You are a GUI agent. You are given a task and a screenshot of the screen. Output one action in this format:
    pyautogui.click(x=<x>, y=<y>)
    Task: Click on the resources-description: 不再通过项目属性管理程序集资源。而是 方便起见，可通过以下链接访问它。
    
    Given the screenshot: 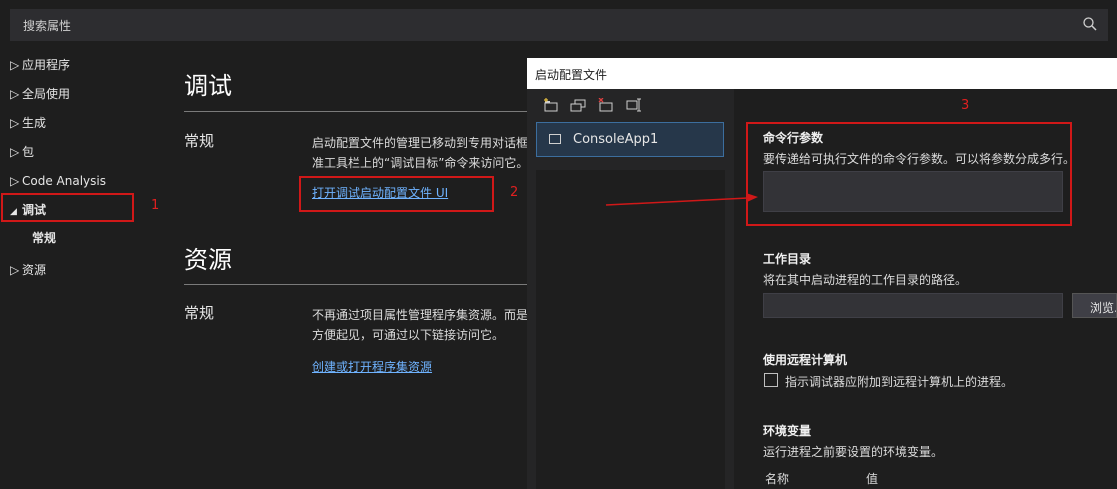 What is the action you would take?
    pyautogui.click(x=419, y=325)
    